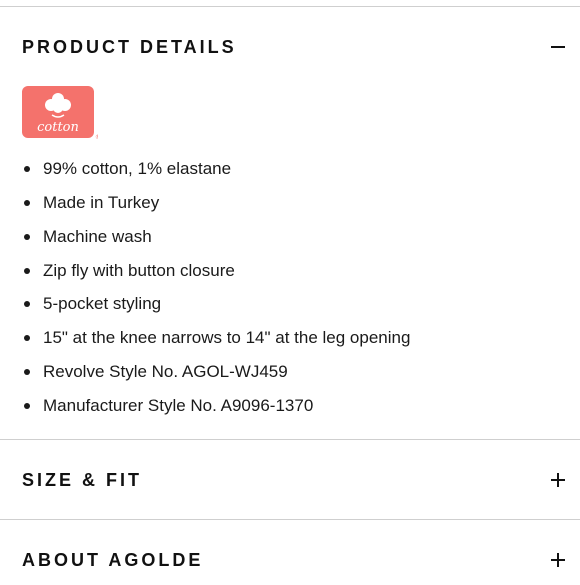 The image size is (580, 585). Describe the element at coordinates (290, 480) in the screenshot. I see `size-fit-header: SIZE & FIT` at that location.